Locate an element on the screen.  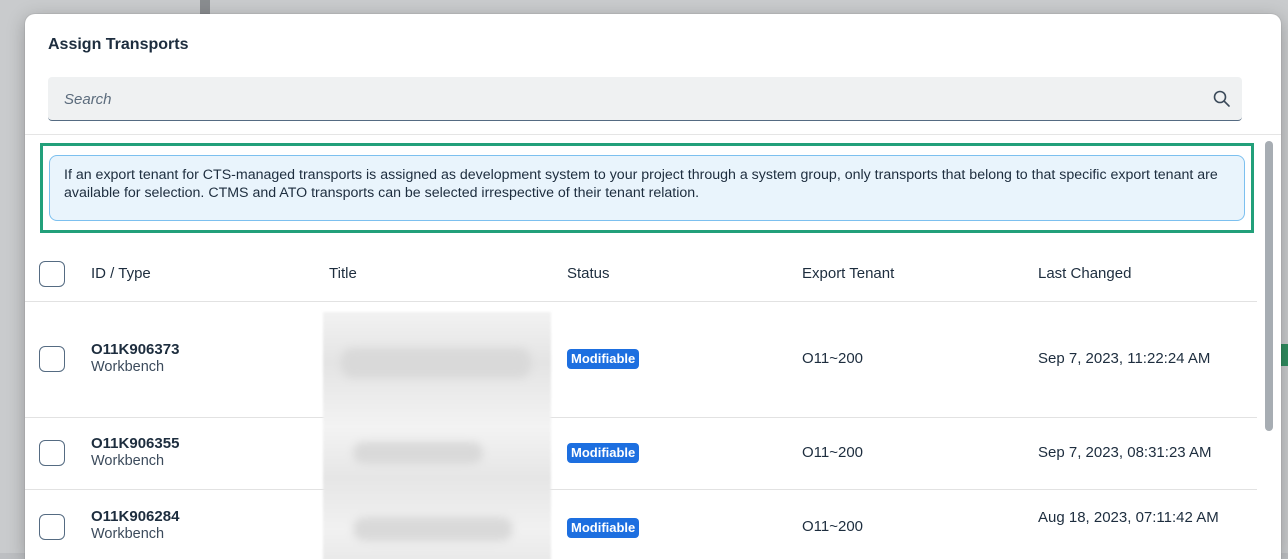
search-input is located at coordinates (629, 99).